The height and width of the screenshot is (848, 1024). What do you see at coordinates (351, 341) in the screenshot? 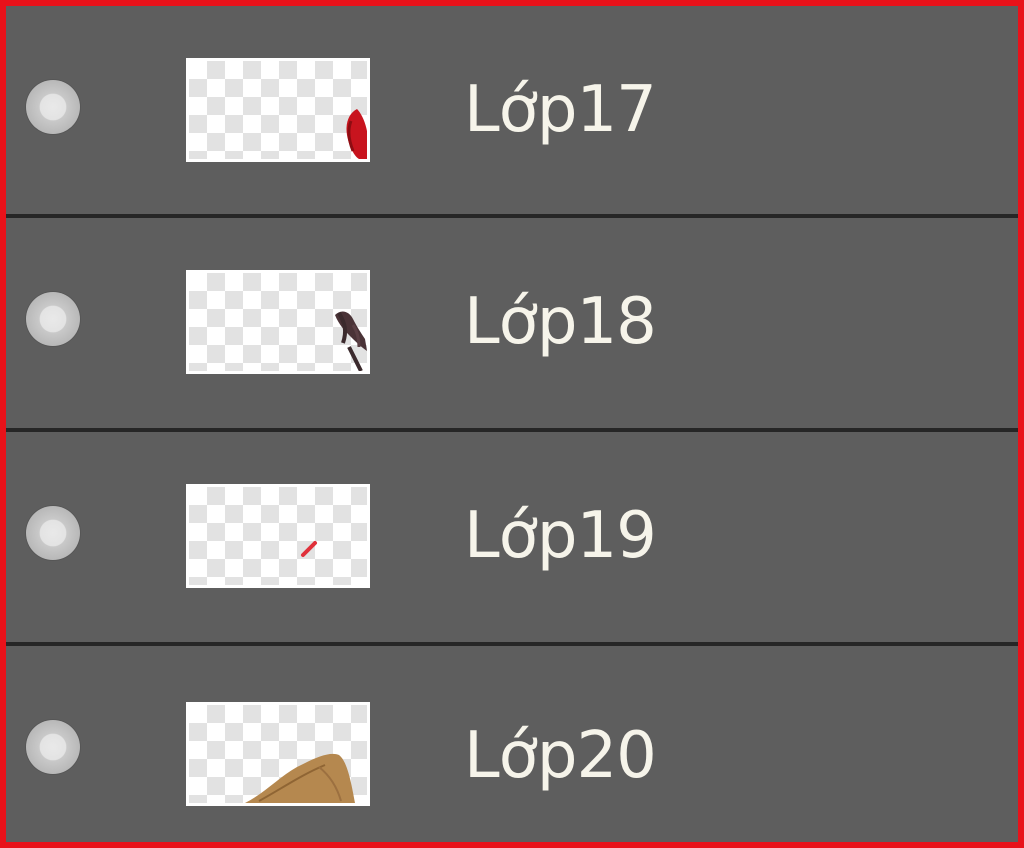
I see `dark-hair-strands-thumbnail-icon` at bounding box center [351, 341].